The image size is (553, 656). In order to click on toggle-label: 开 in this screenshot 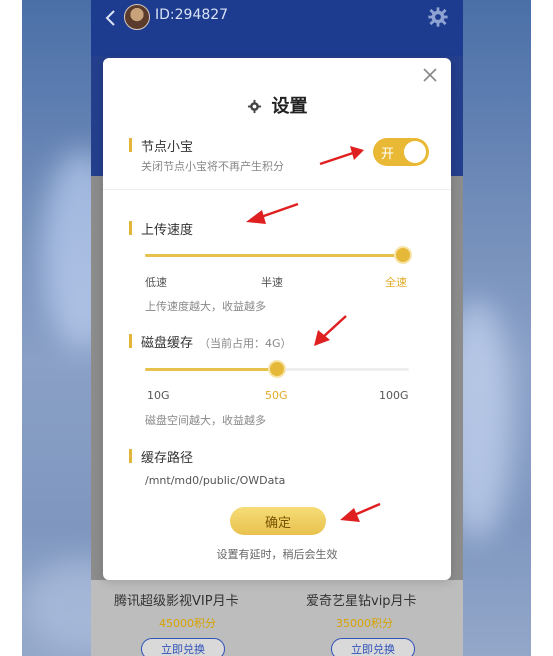, I will do `click(388, 154)`.